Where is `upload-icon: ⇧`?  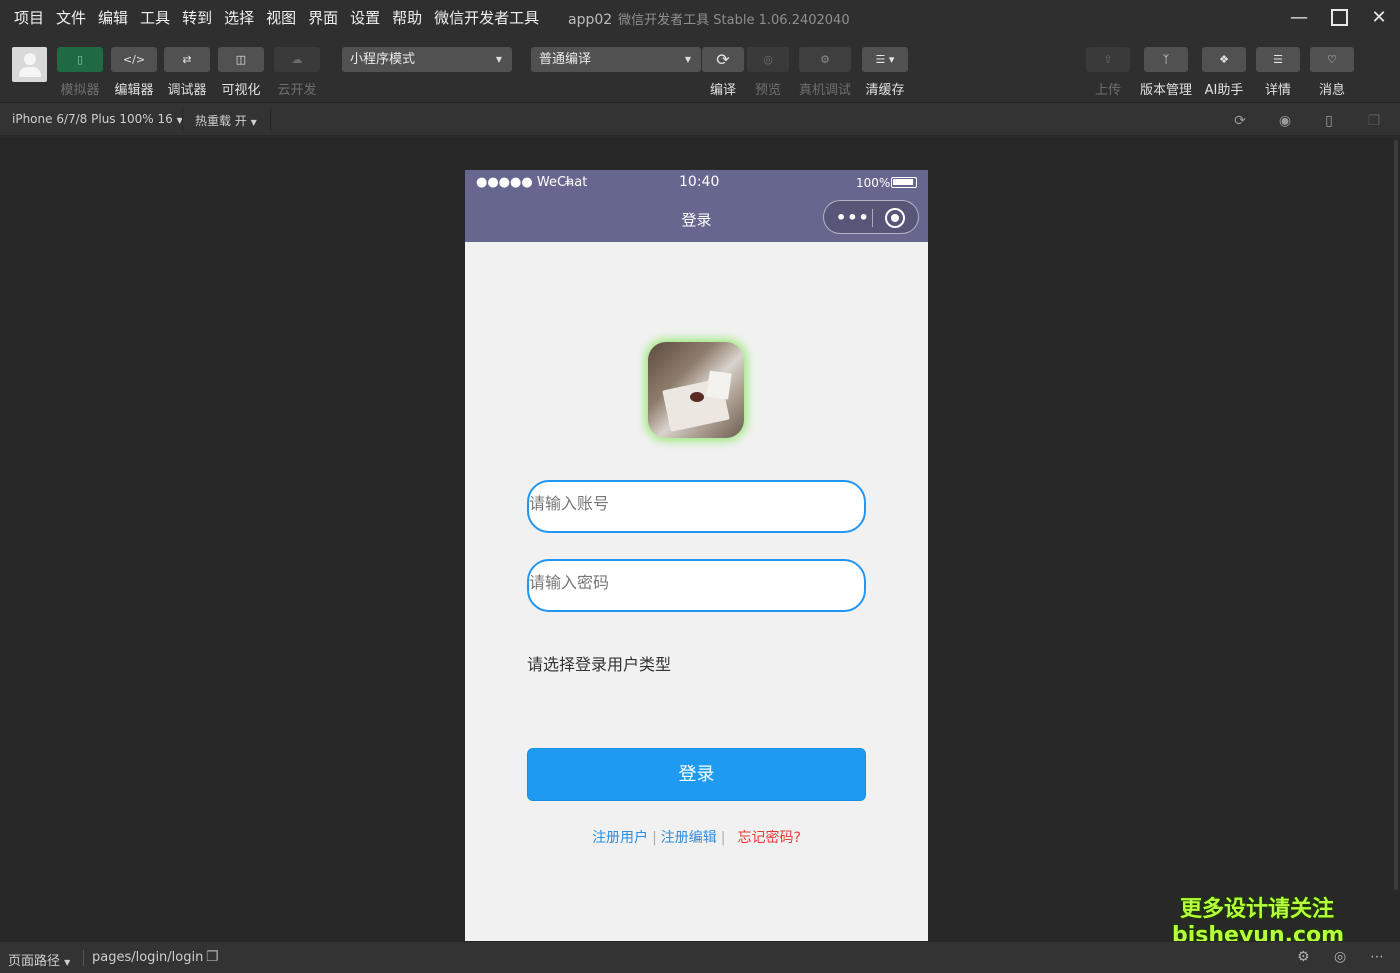 upload-icon: ⇧ is located at coordinates (1108, 59).